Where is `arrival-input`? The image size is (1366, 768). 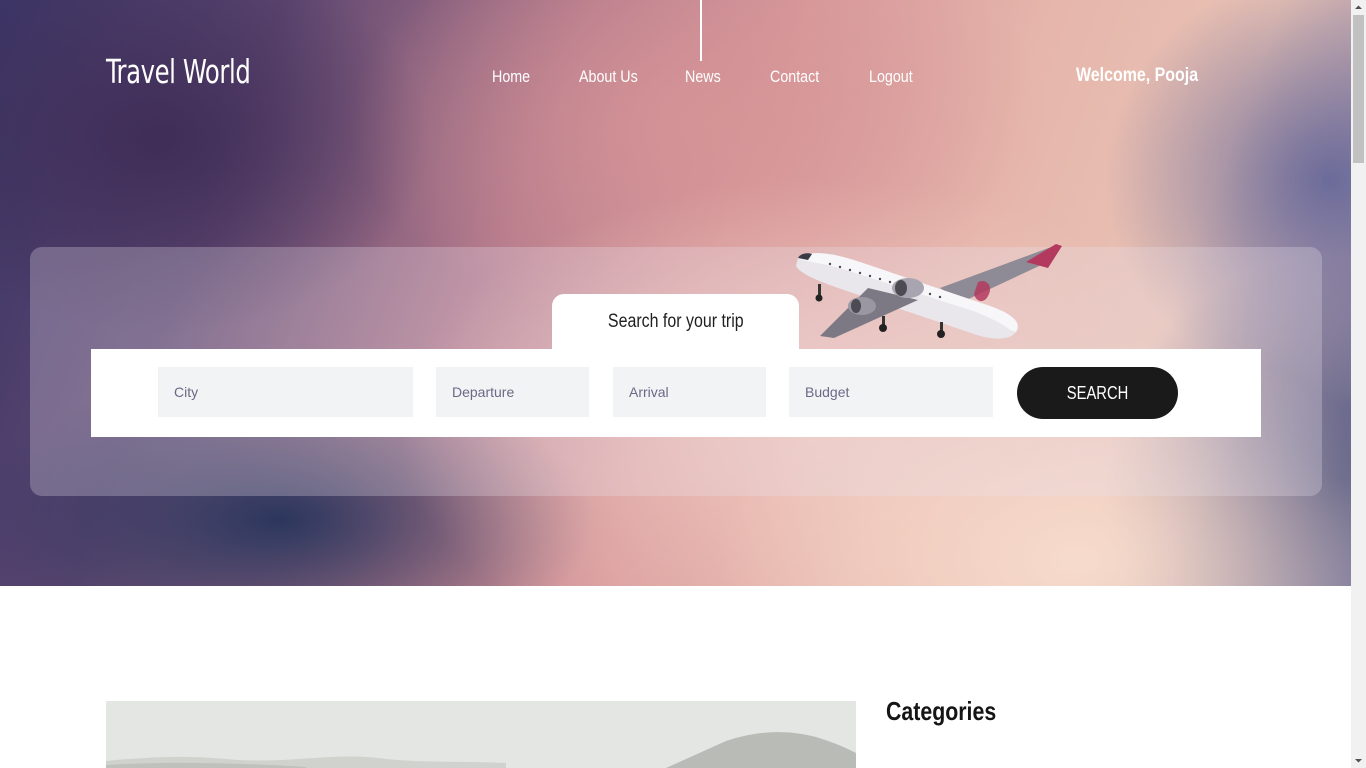
arrival-input is located at coordinates (689, 392).